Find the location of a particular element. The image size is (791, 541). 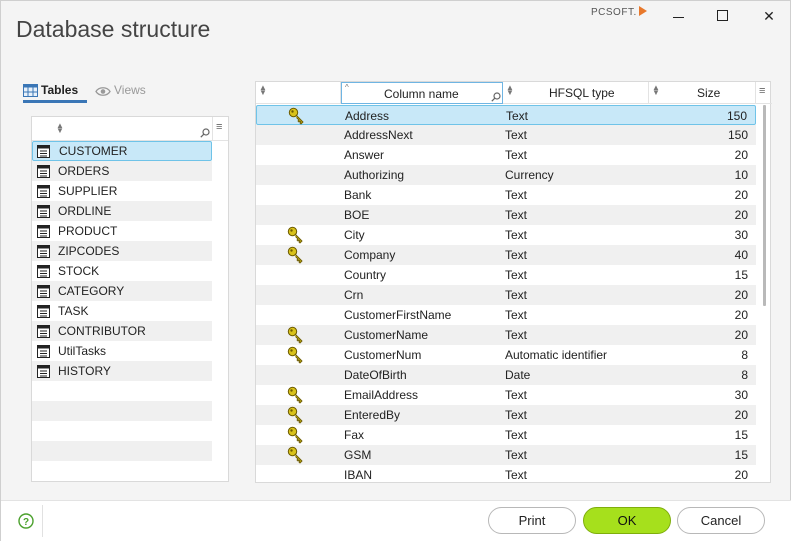

size-cell: 8 is located at coordinates (744, 375).